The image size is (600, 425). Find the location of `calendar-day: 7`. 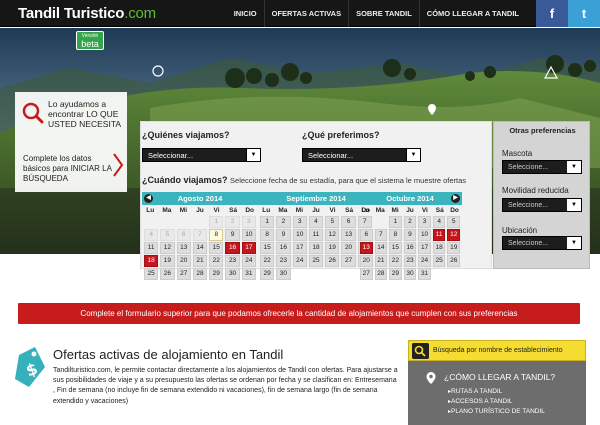

calendar-day: 7 is located at coordinates (381, 235).